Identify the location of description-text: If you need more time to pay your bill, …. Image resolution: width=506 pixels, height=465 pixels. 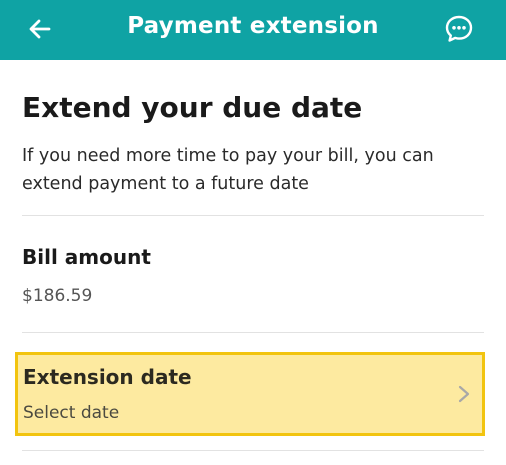
(228, 170).